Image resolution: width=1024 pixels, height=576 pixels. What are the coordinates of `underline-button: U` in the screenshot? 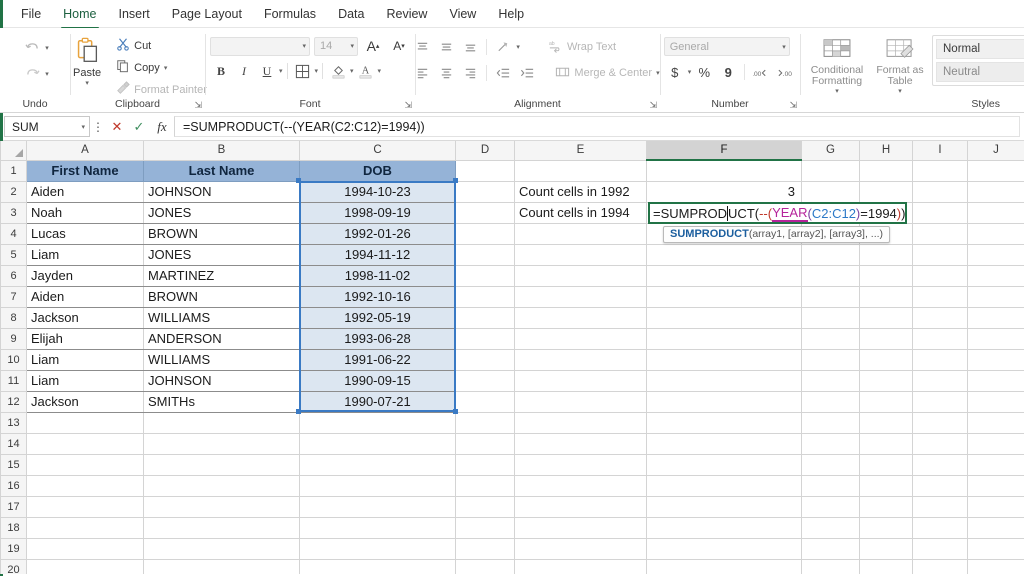 It's located at (267, 71).